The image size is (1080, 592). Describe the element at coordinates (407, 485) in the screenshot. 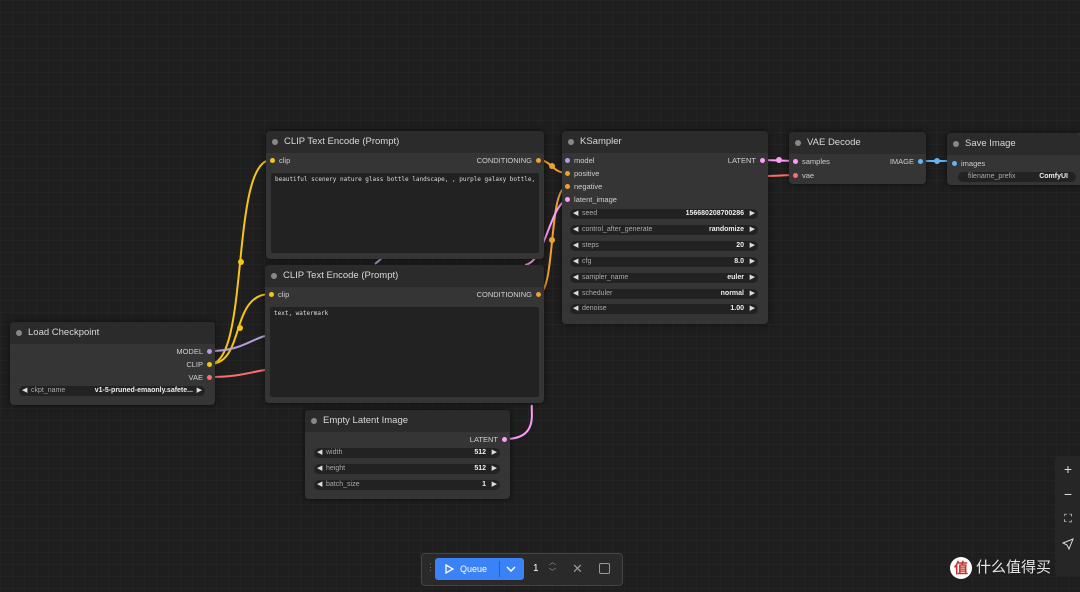

I see `widget-batch-size: ◀ batch_size 1 ▶` at that location.